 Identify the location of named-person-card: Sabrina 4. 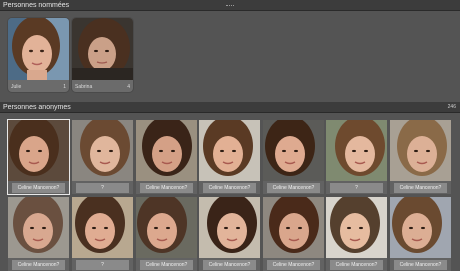
(102, 55).